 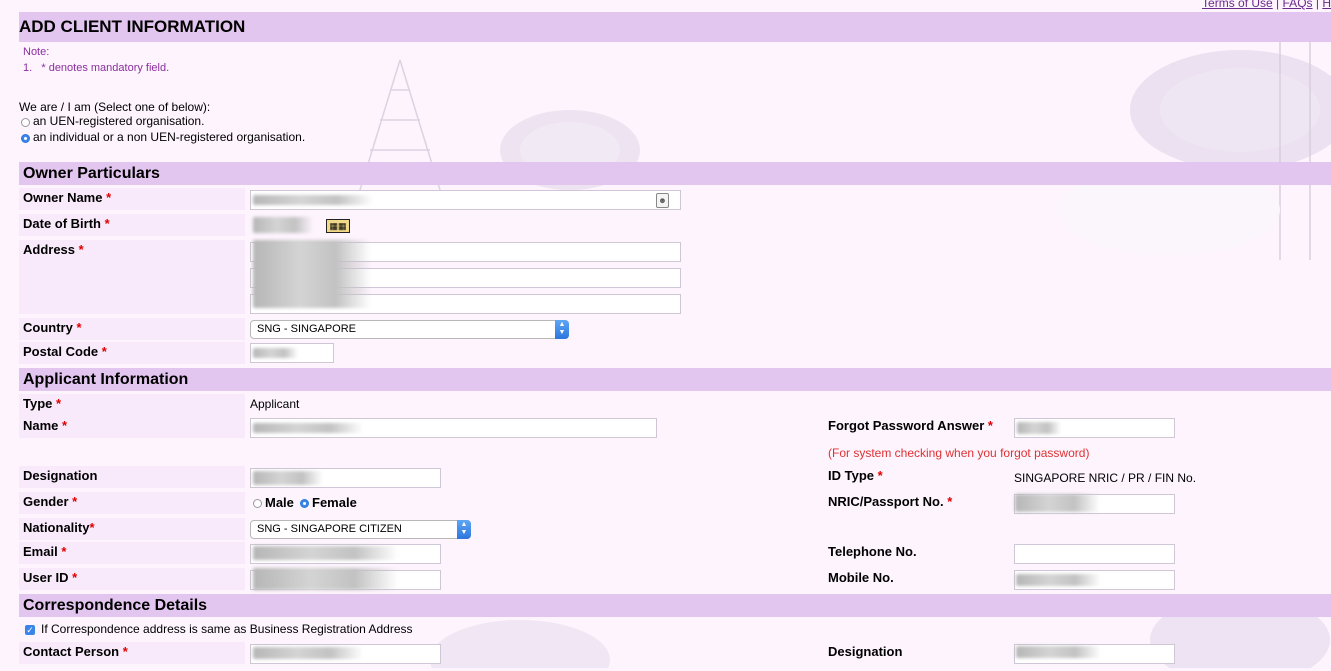 What do you see at coordinates (257, 503) in the screenshot?
I see `gender-radio-male` at bounding box center [257, 503].